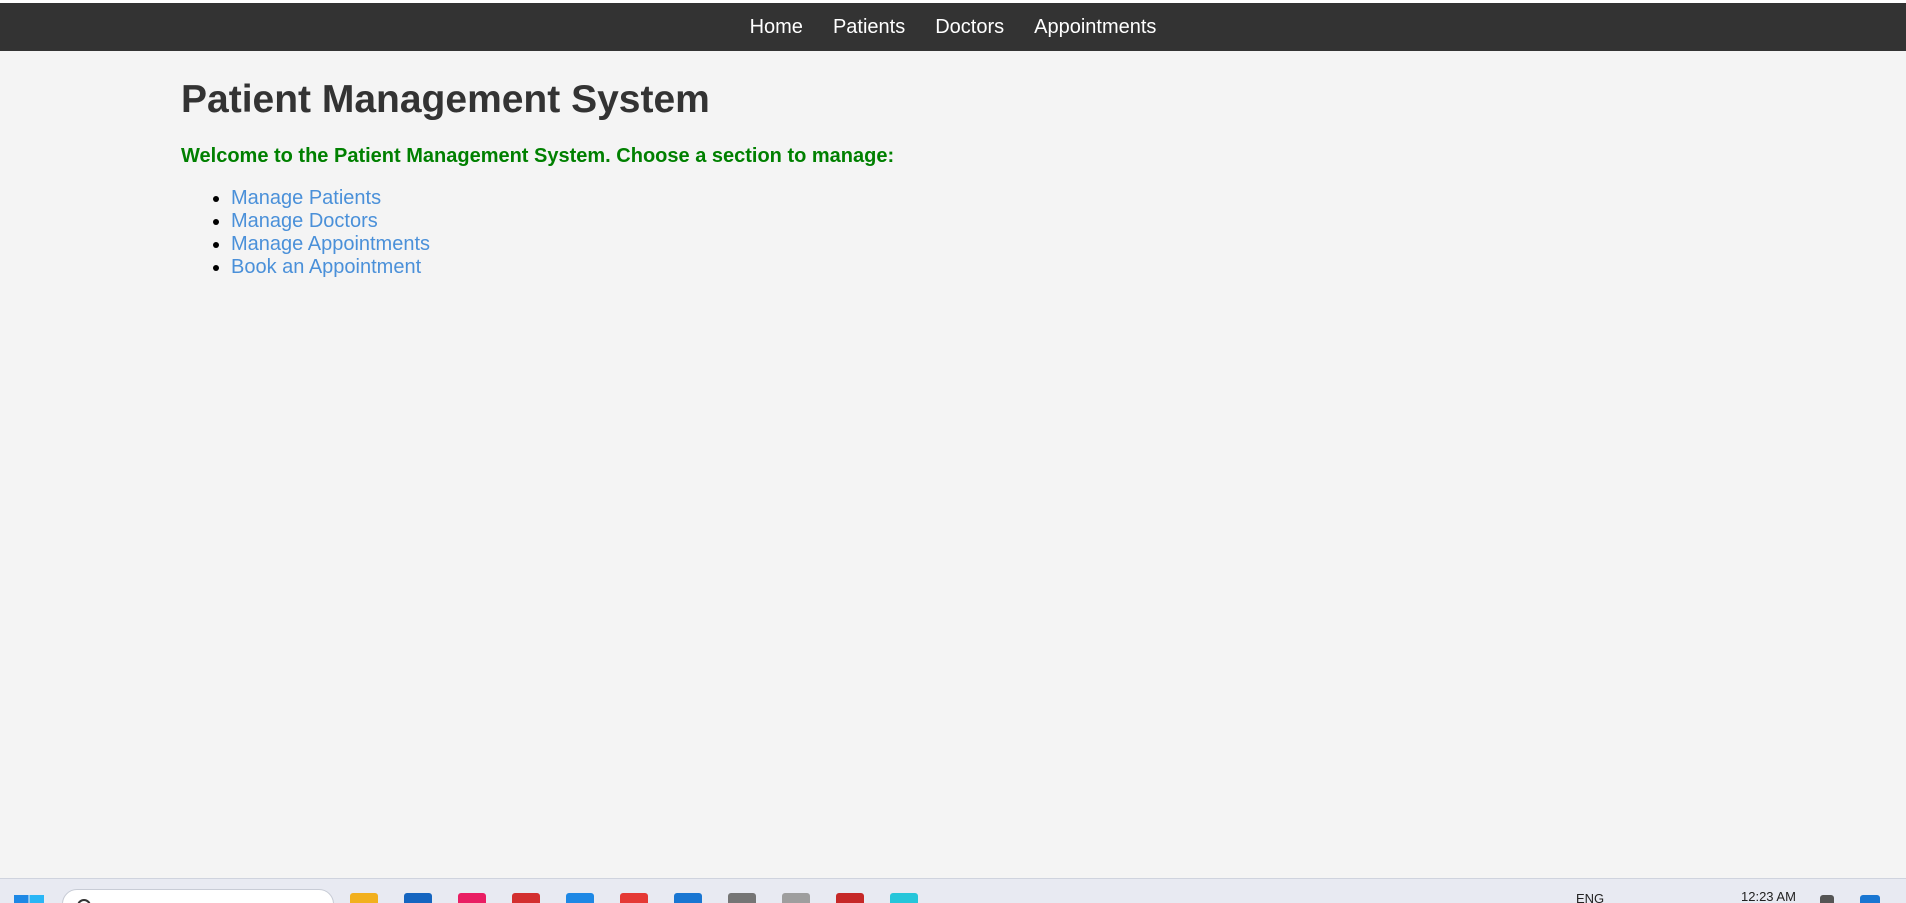  Describe the element at coordinates (956, 198) in the screenshot. I see `list-item: Manage Patients` at that location.